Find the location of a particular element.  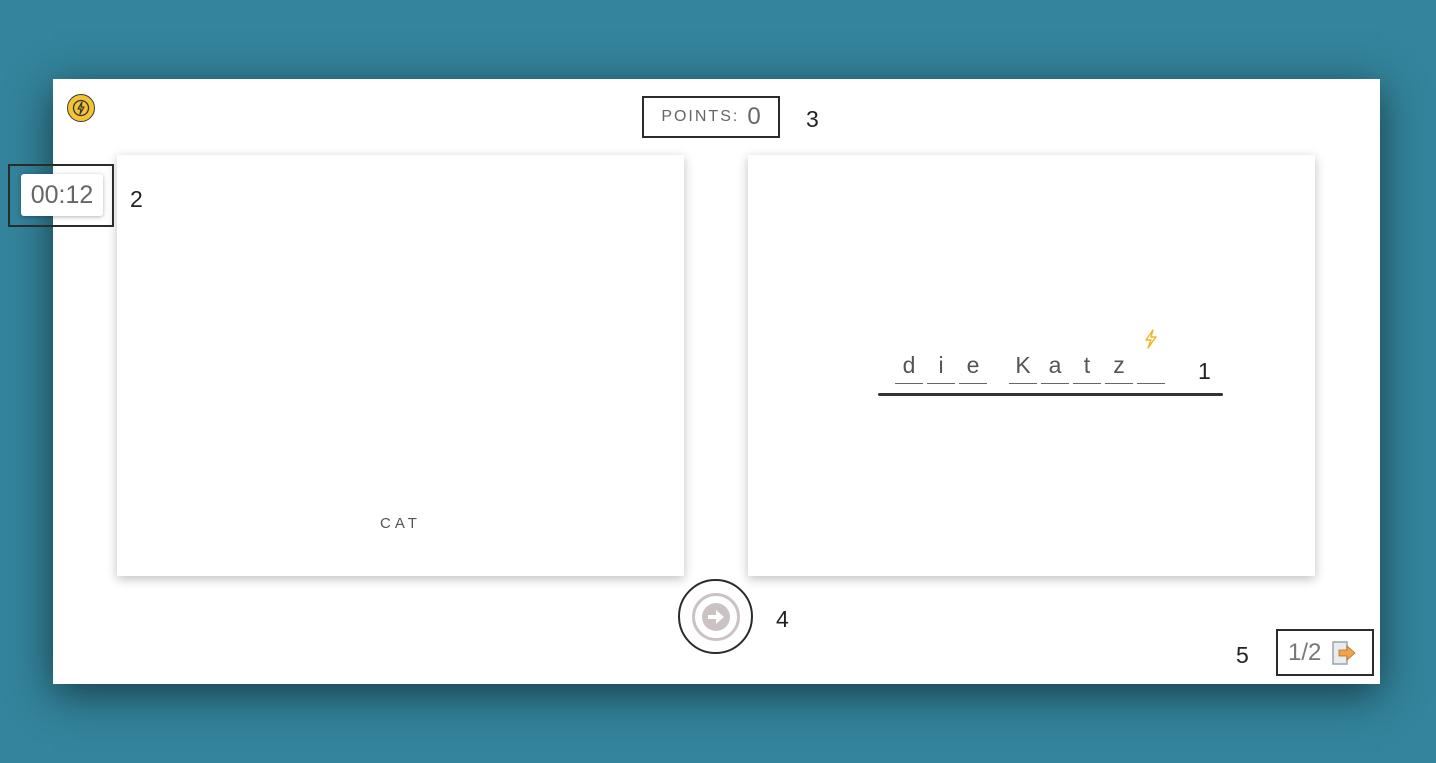

annotation-2: 2 is located at coordinates (136, 199).